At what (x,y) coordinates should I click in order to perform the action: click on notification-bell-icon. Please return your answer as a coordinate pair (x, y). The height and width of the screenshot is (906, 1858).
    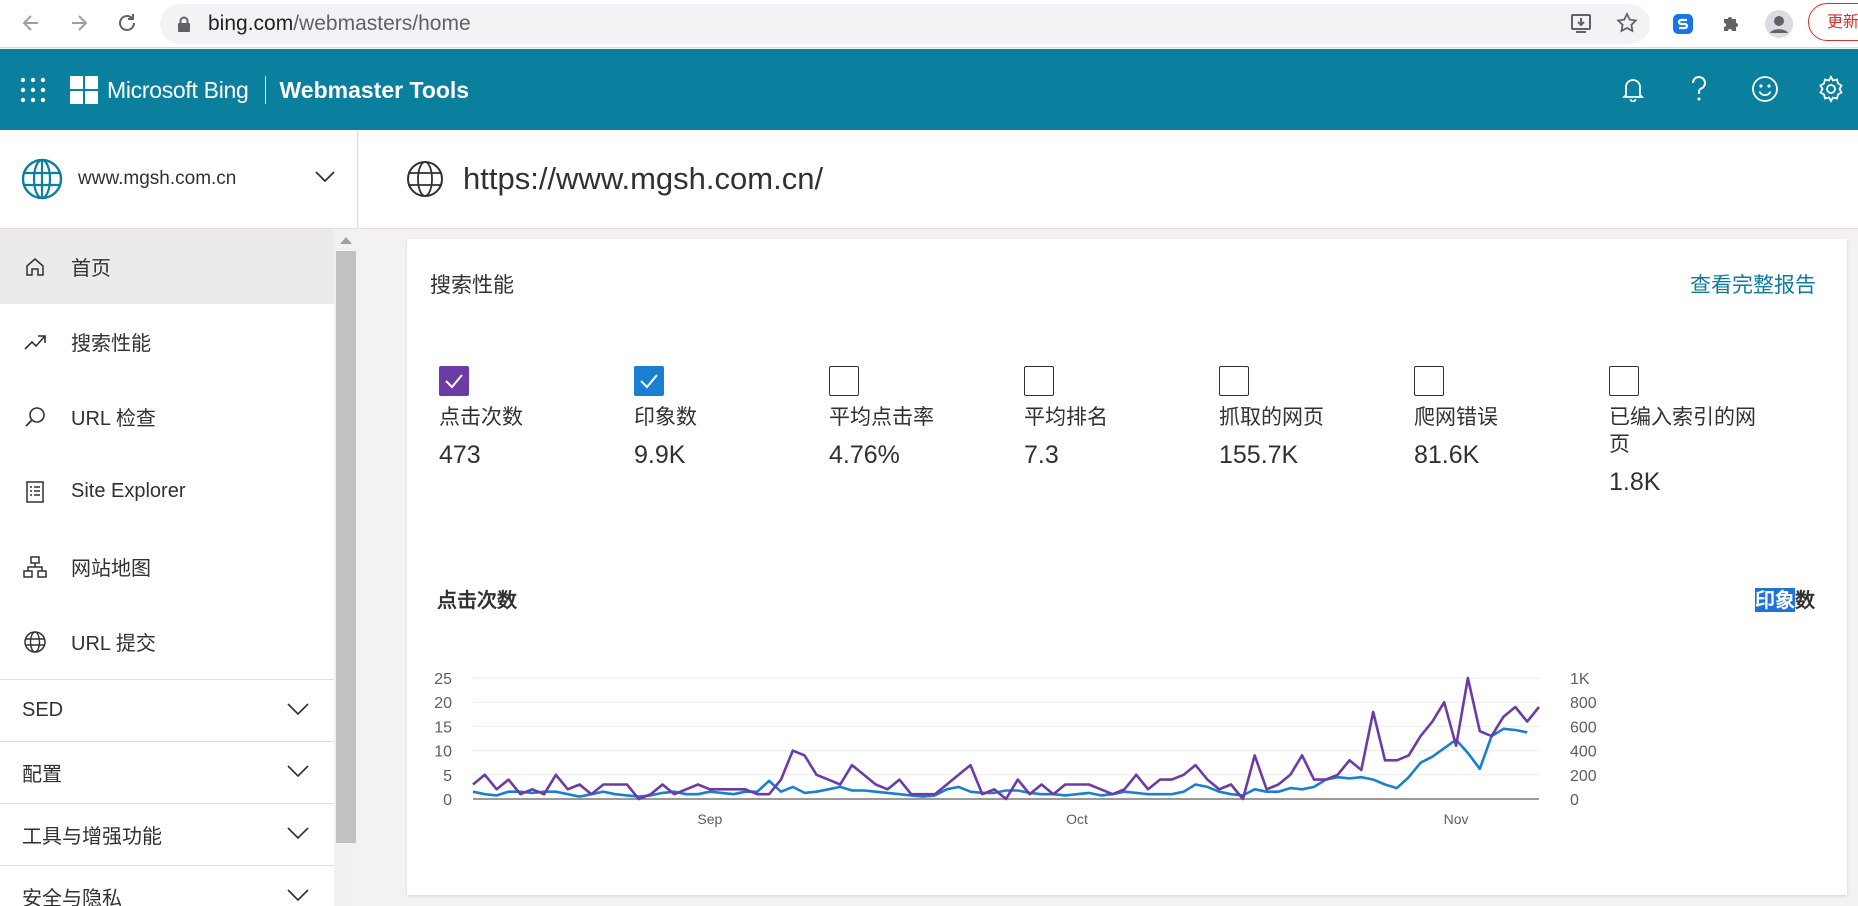
    Looking at the image, I should click on (1633, 89).